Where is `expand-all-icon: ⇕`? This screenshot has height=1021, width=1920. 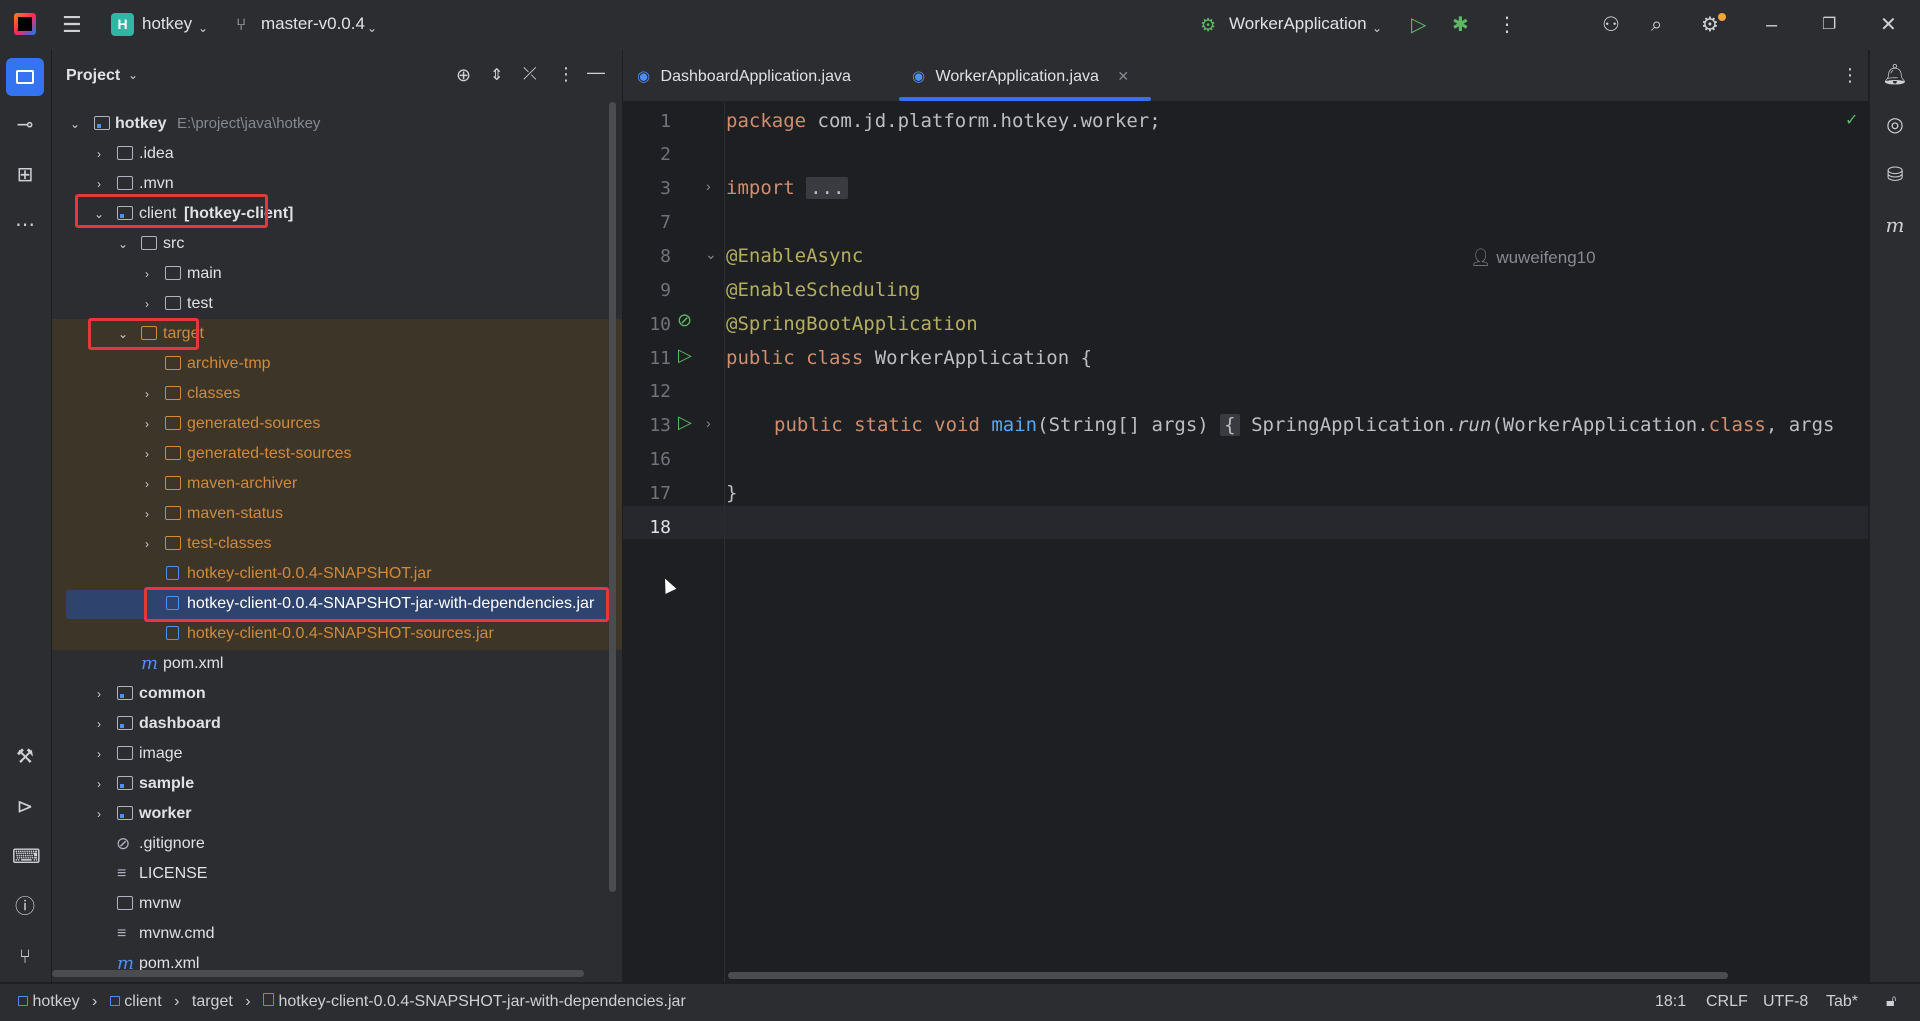 expand-all-icon: ⇕ is located at coordinates (496, 75).